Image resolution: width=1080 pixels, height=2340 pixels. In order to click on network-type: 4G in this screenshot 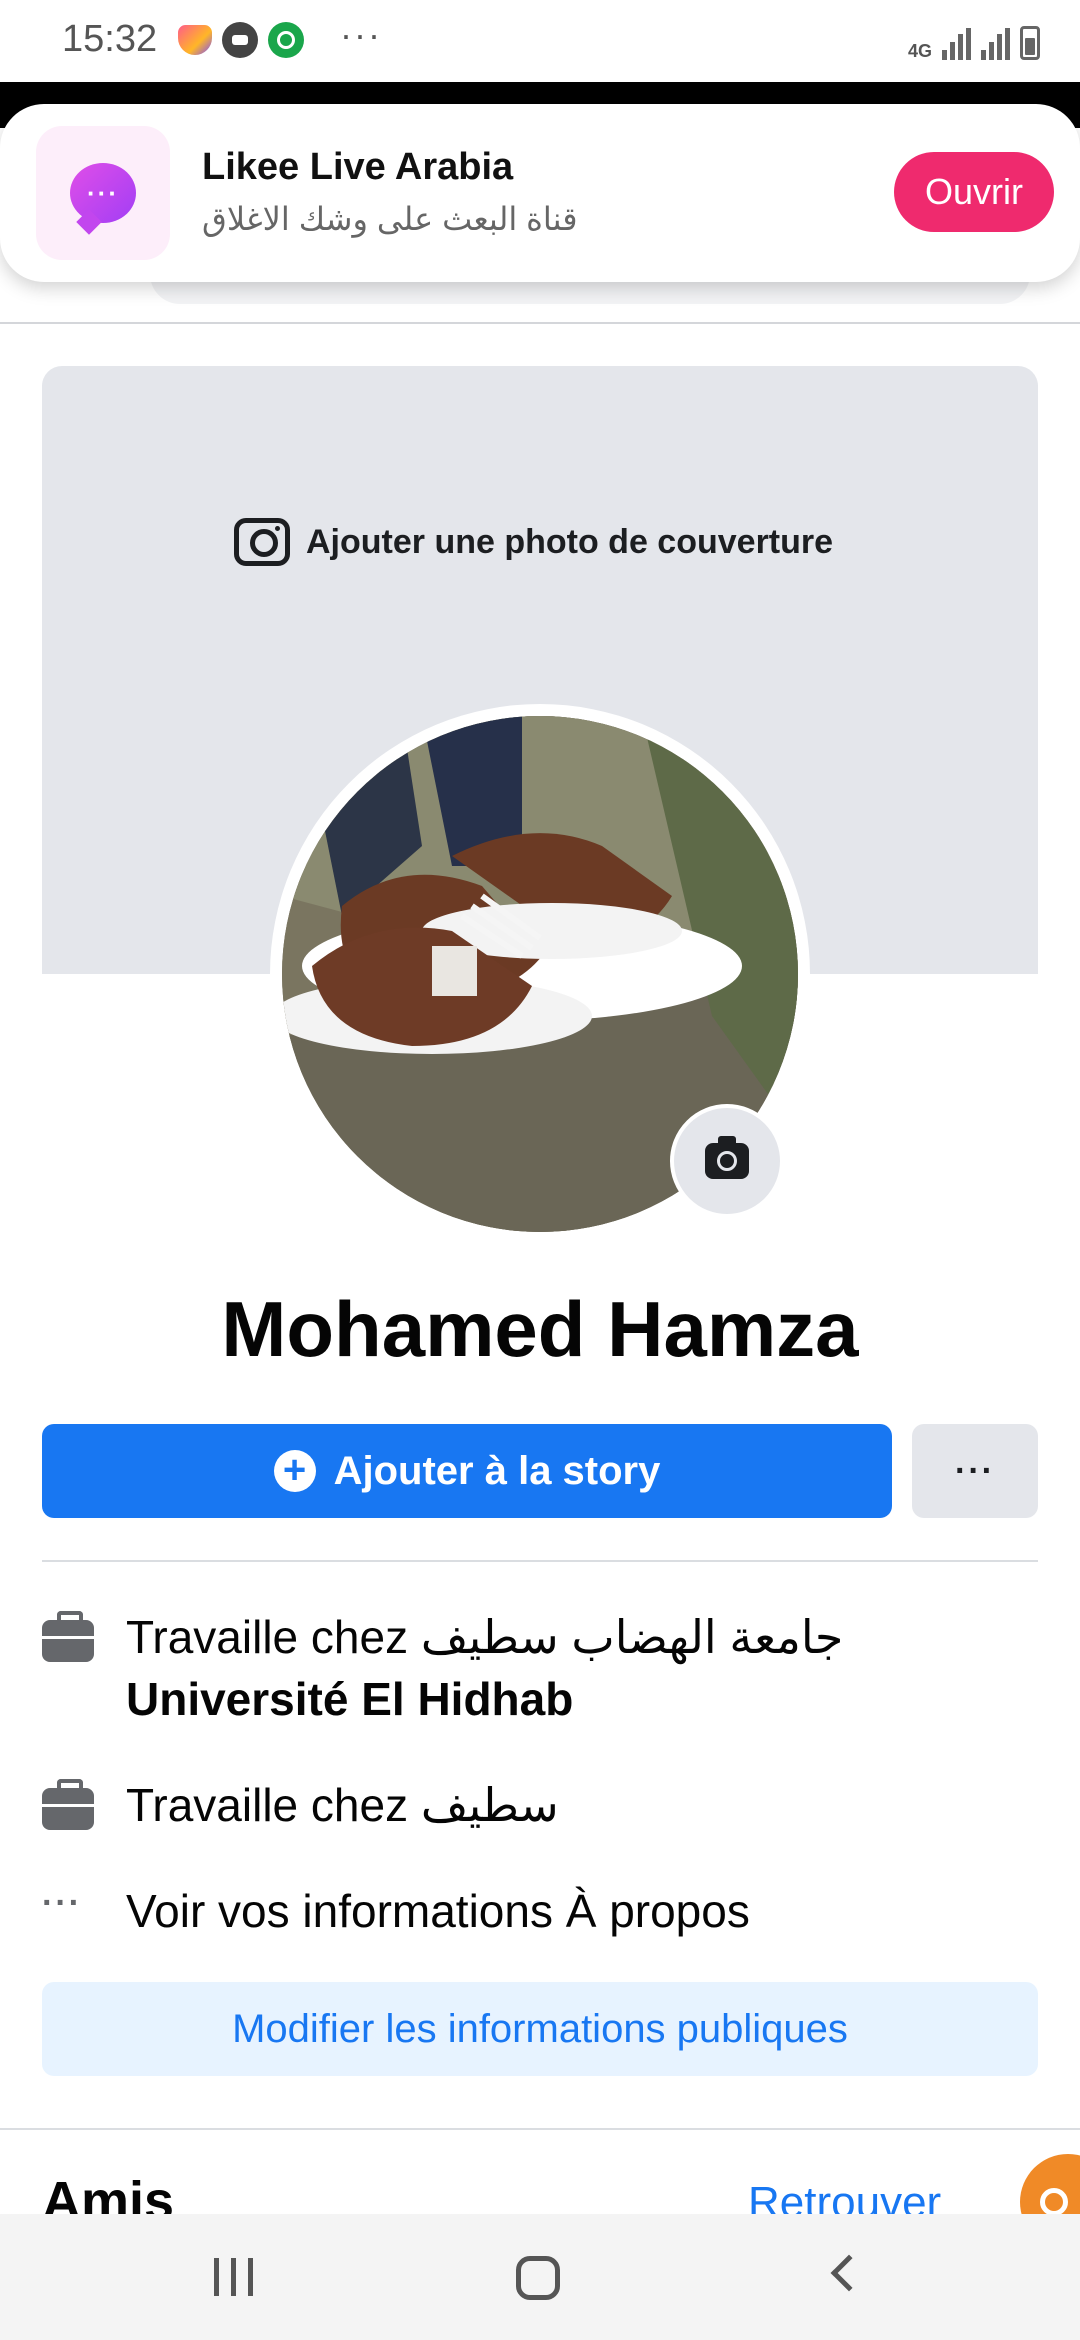, I will do `click(919, 51)`.